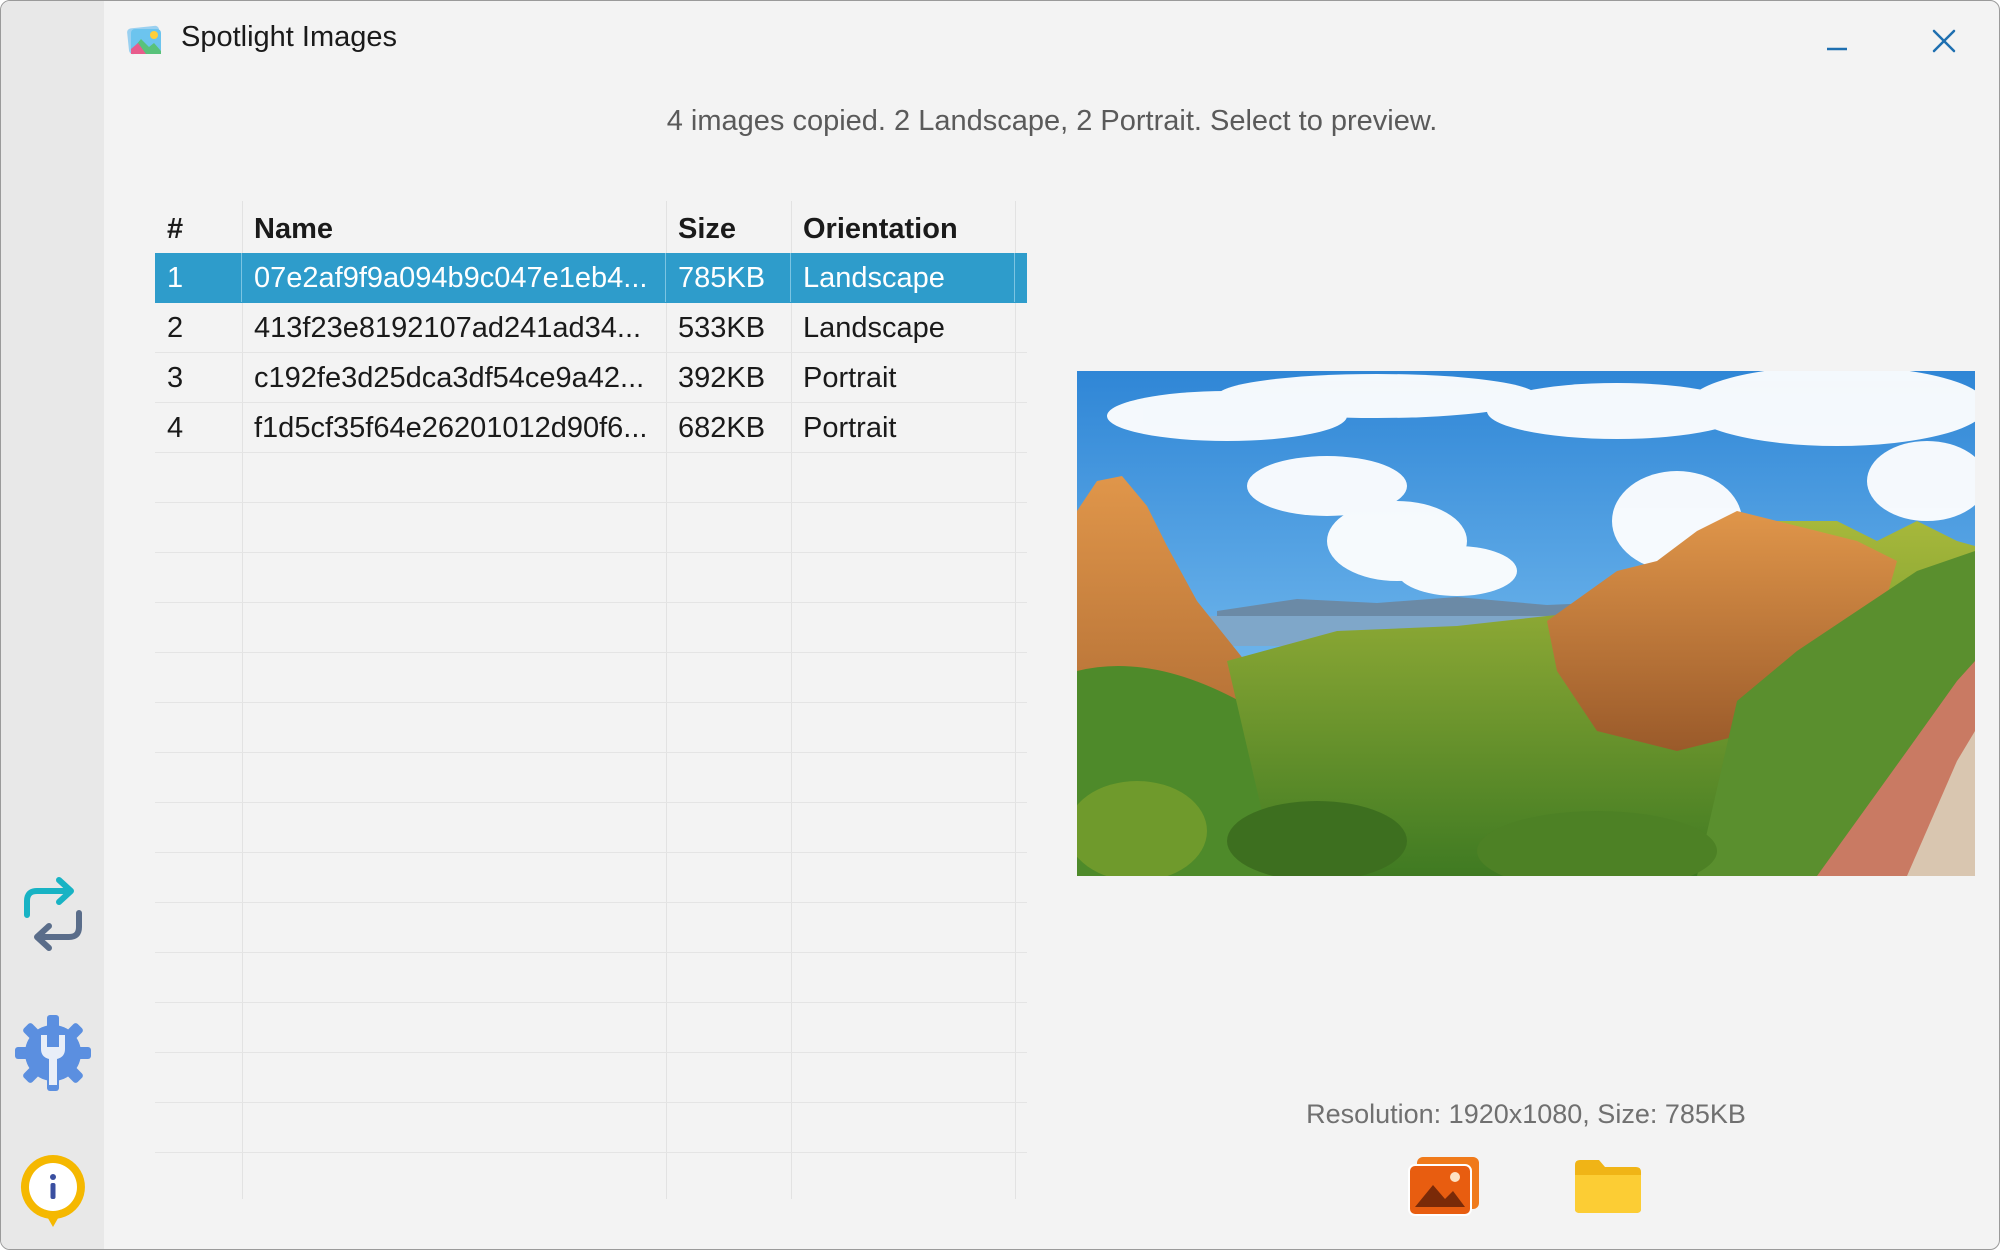 The height and width of the screenshot is (1250, 2000). Describe the element at coordinates (1051, 41) in the screenshot. I see `title-bar: Spotlight Images` at that location.